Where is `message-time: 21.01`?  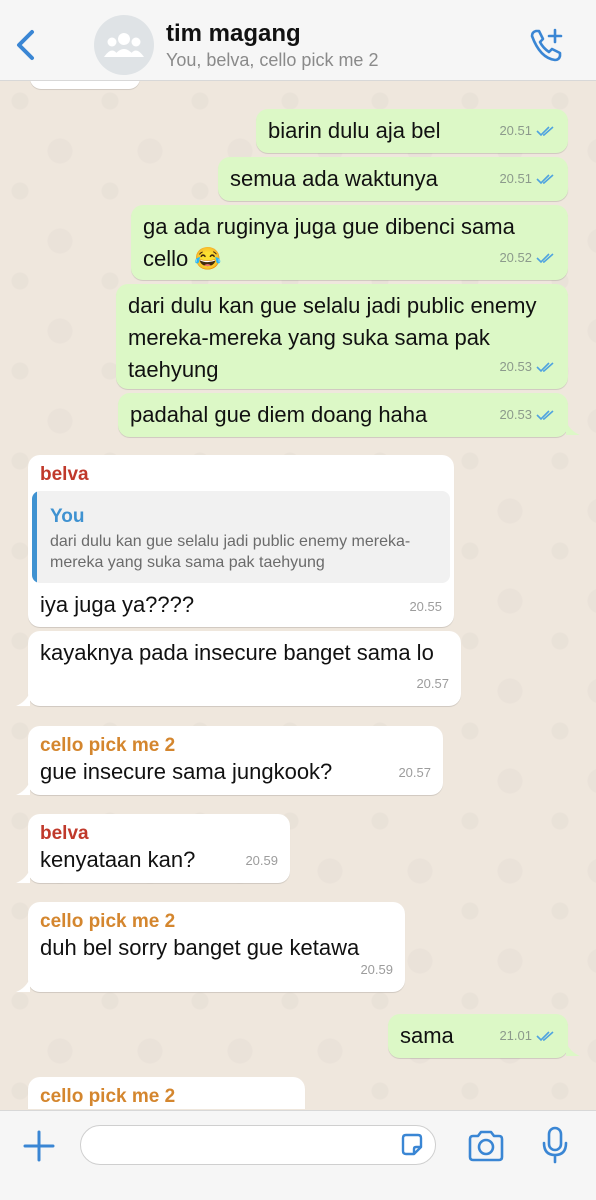
message-time: 21.01 is located at coordinates (515, 1035).